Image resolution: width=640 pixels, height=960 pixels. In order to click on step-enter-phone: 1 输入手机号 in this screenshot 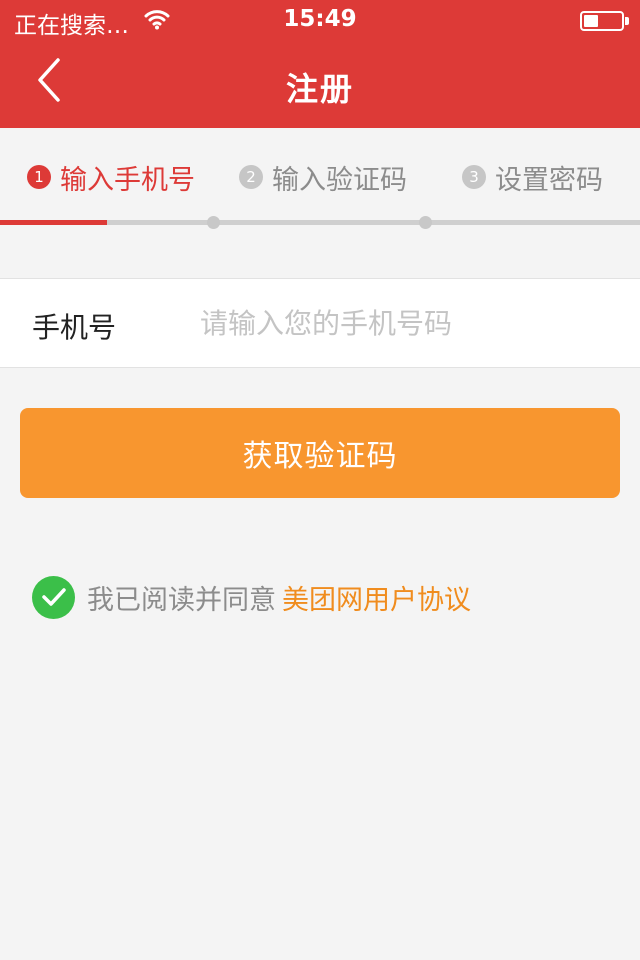, I will do `click(111, 178)`.